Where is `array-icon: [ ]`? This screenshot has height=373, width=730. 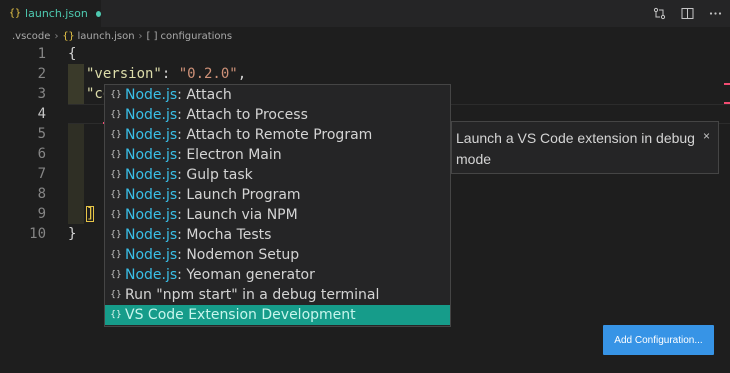
array-icon: [ ] is located at coordinates (152, 36).